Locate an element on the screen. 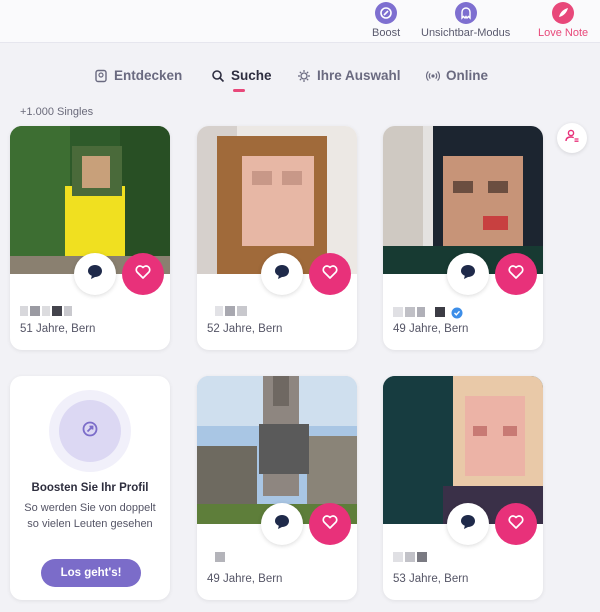  tab-bar: Entdecken Suche Ihre Auswahl Online is located at coordinates (300, 80).